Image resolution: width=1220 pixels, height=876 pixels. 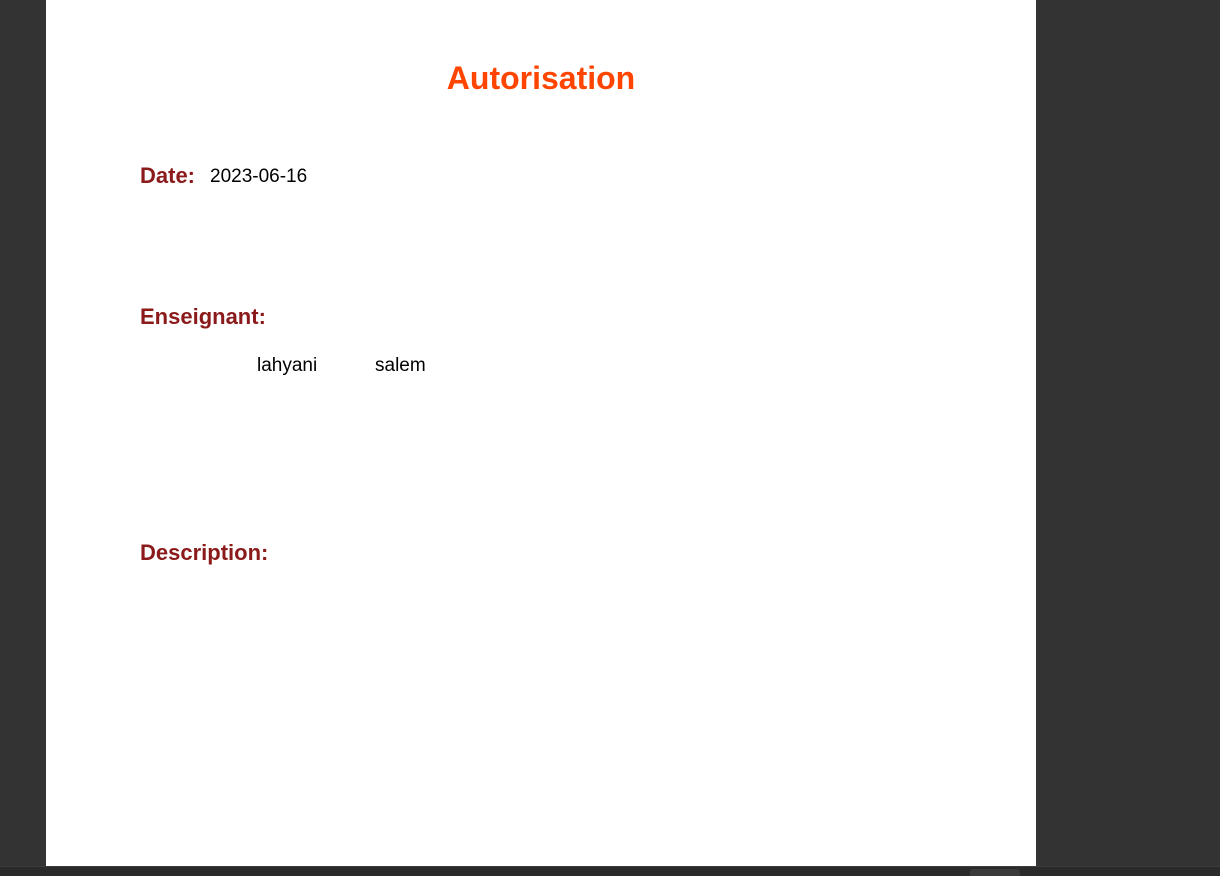 I want to click on description-label: Description:, so click(x=204, y=552).